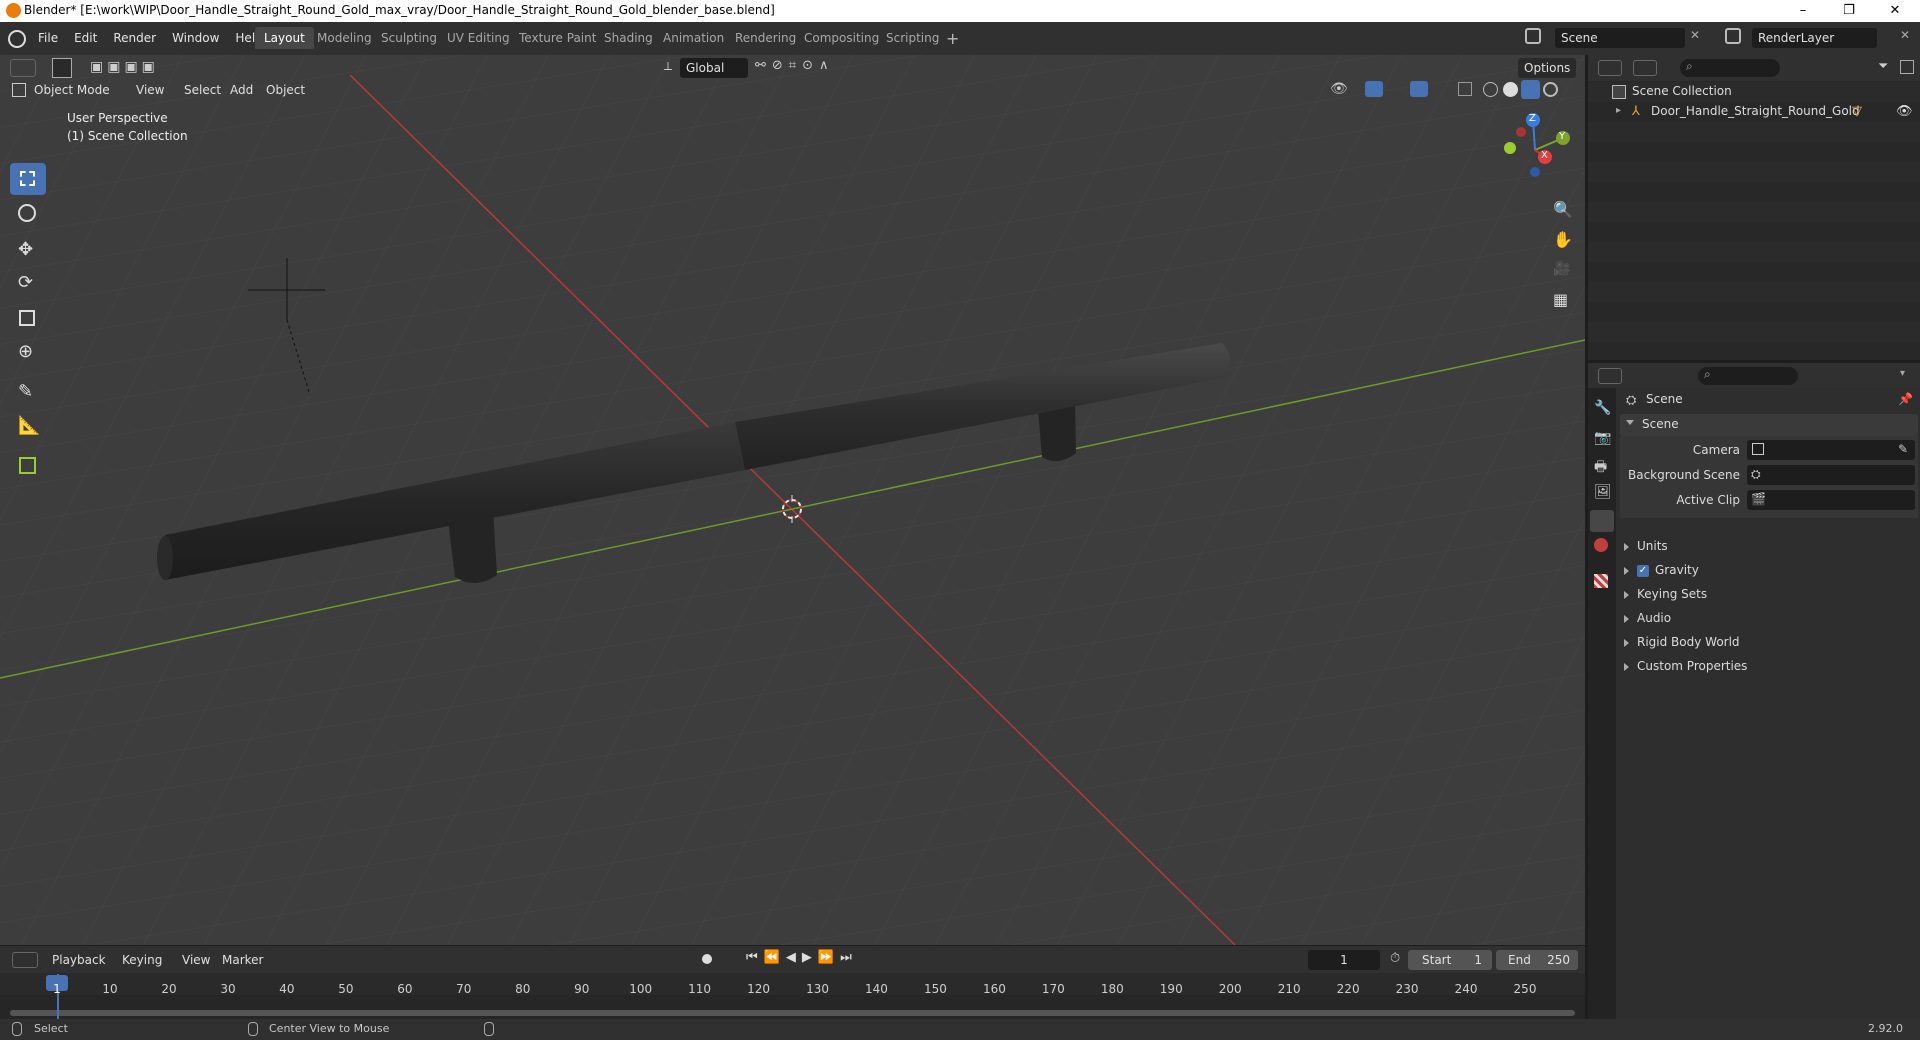 The height and width of the screenshot is (1040, 1920). I want to click on scene-panel-header: Scene, so click(1769, 425).